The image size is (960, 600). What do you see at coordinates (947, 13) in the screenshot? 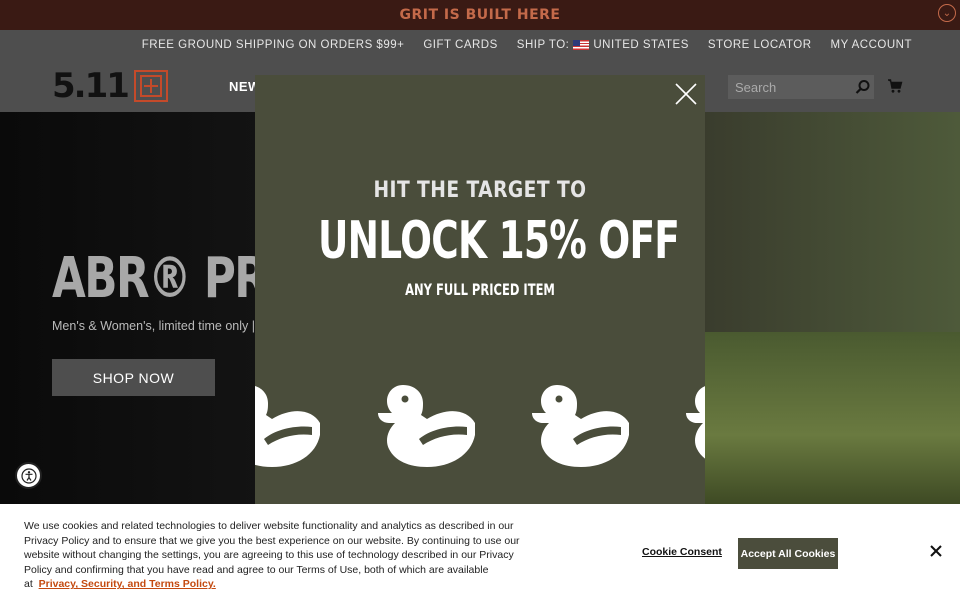
I see `chevron-down-icon: ⌄` at bounding box center [947, 13].